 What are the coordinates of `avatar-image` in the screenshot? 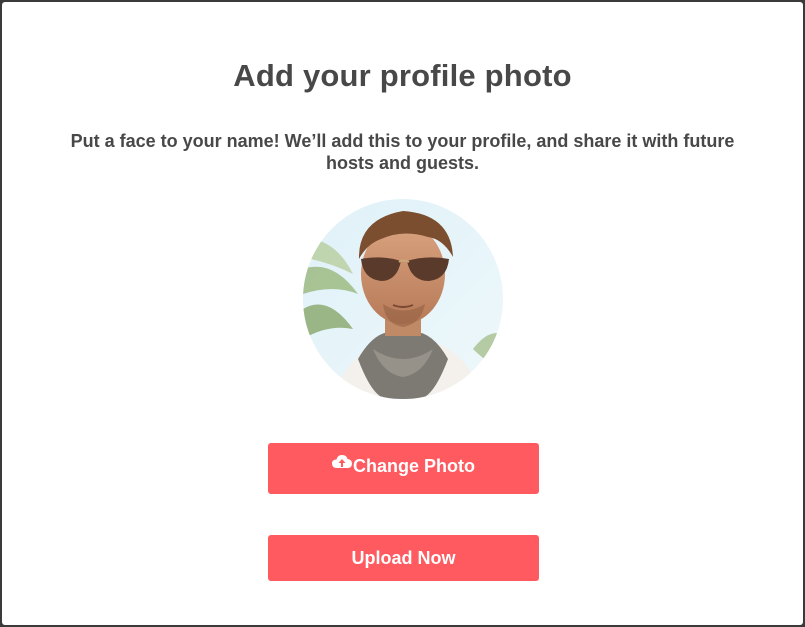 It's located at (403, 299).